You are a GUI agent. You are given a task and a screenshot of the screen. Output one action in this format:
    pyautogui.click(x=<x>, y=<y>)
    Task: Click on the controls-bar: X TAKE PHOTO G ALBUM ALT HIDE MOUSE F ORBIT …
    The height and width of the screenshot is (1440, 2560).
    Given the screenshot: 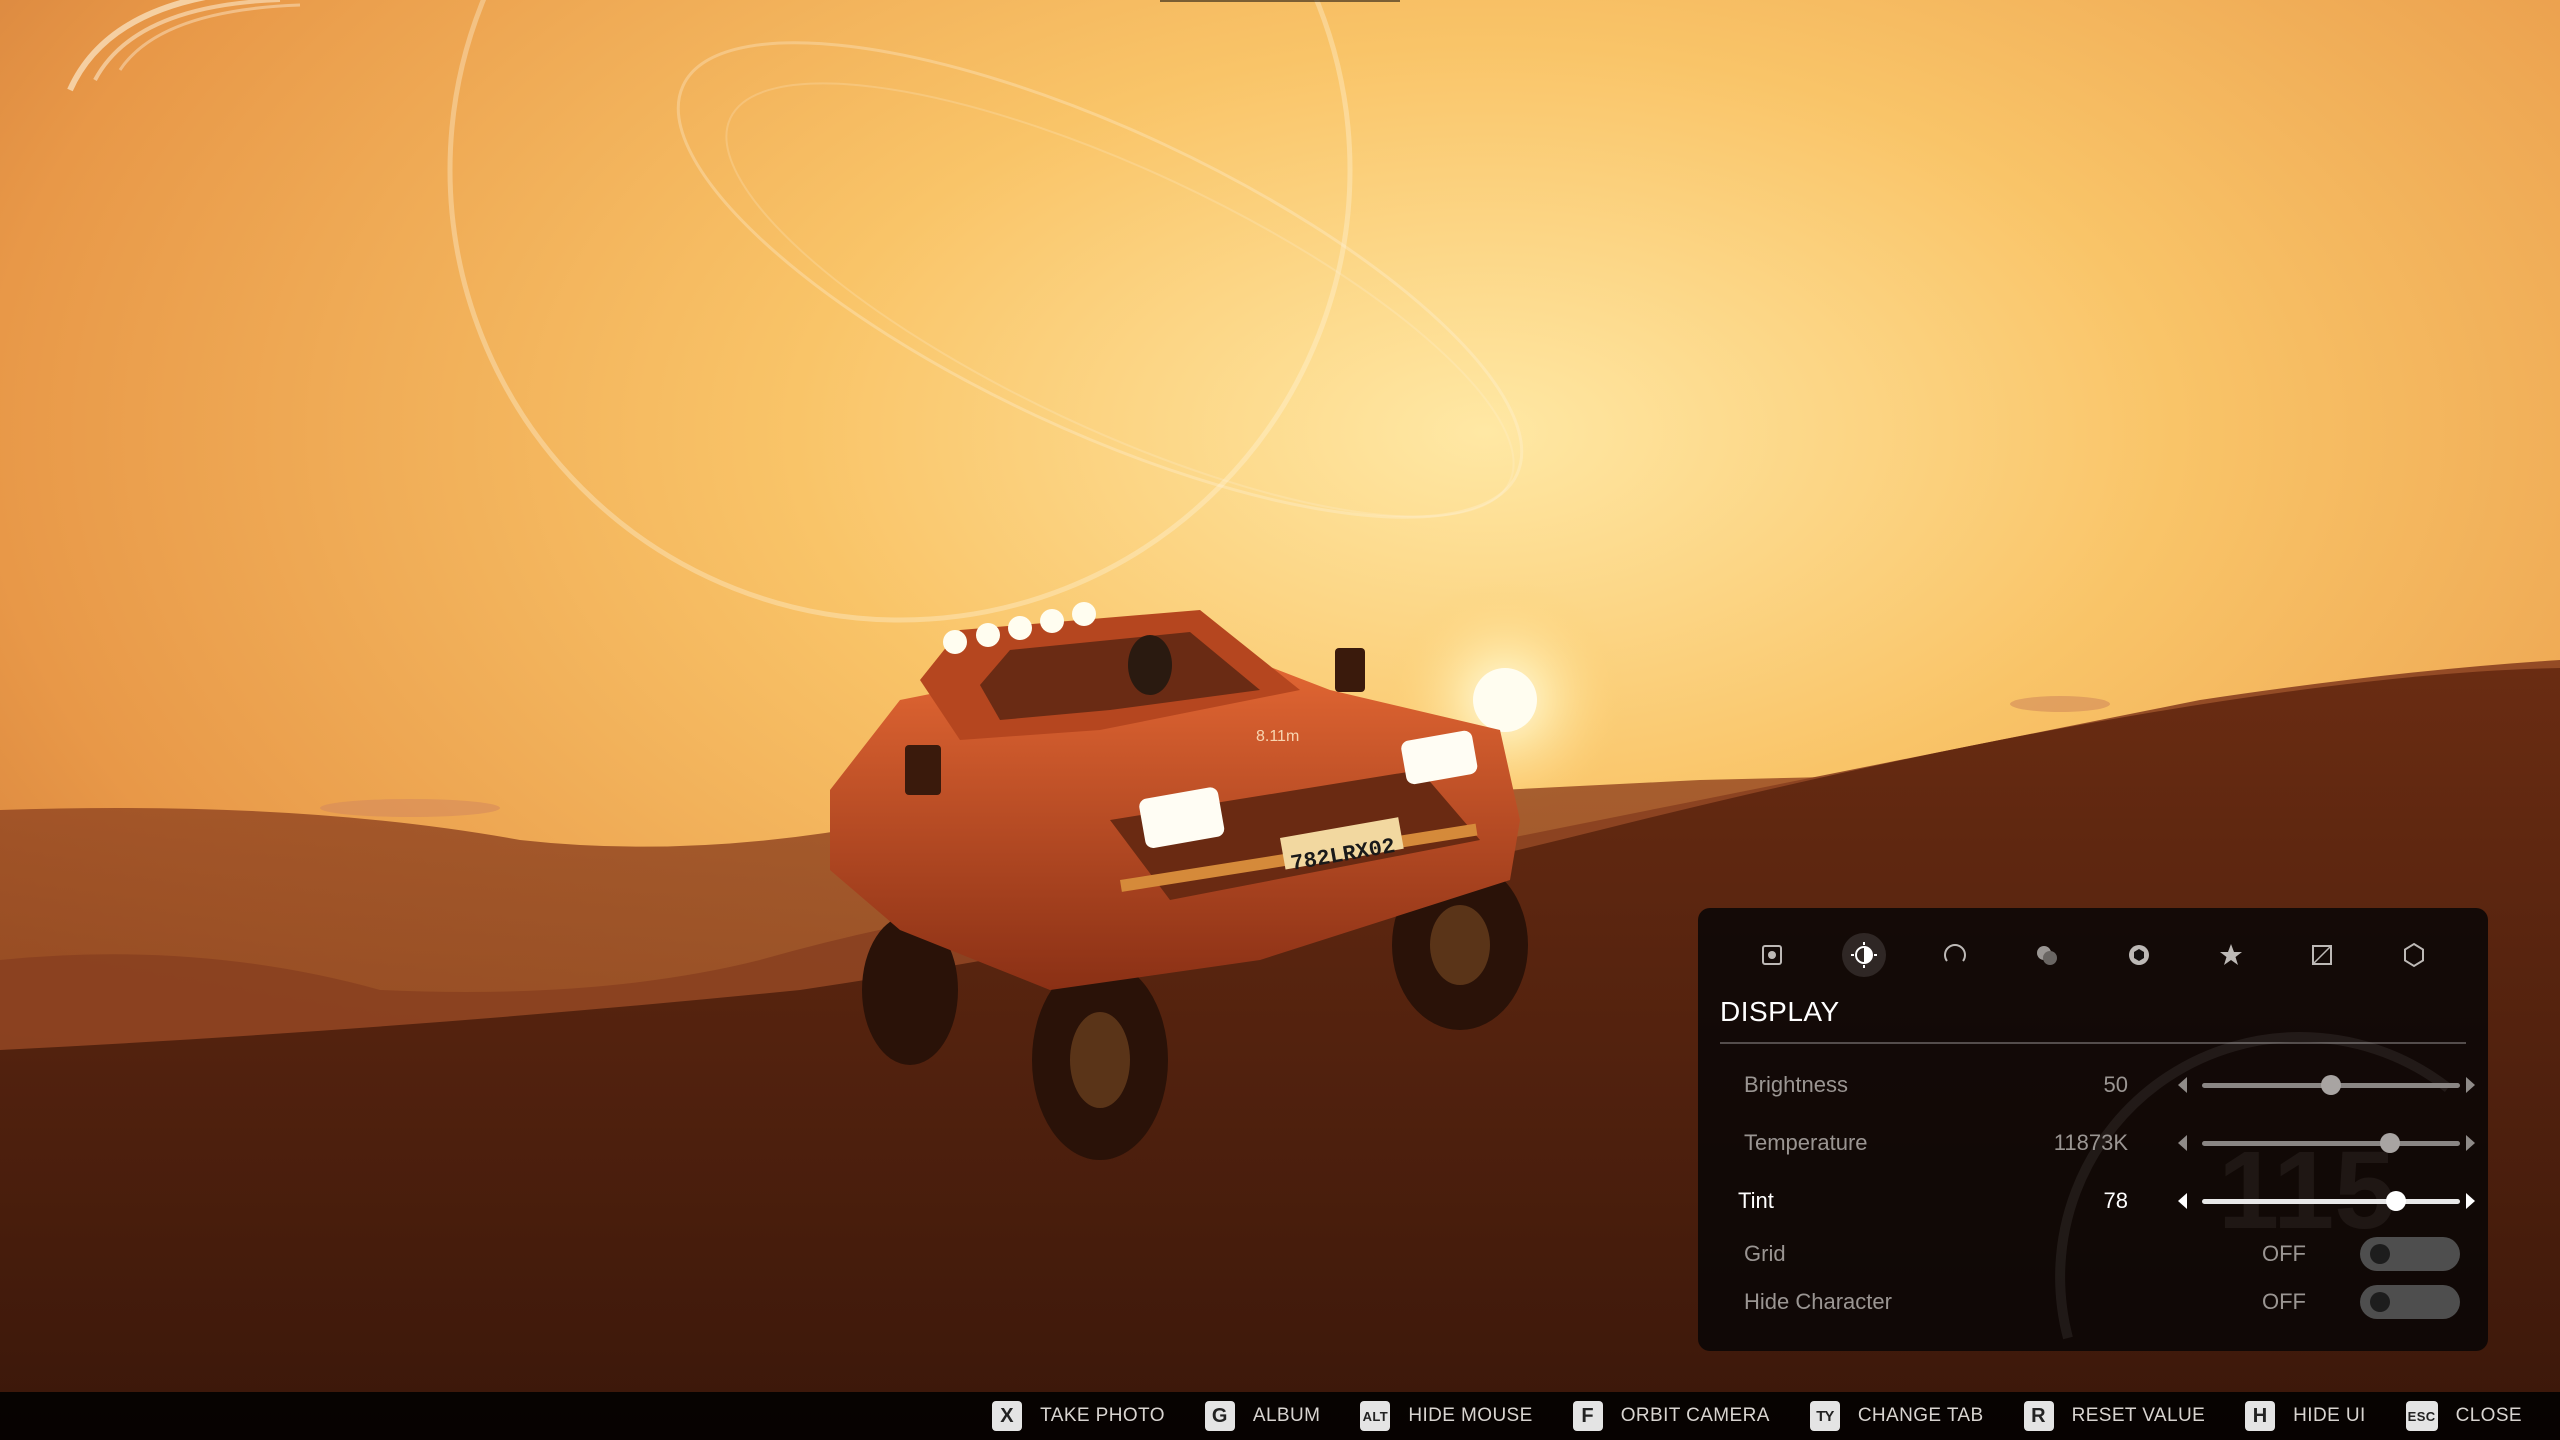 What is the action you would take?
    pyautogui.click(x=1280, y=1416)
    